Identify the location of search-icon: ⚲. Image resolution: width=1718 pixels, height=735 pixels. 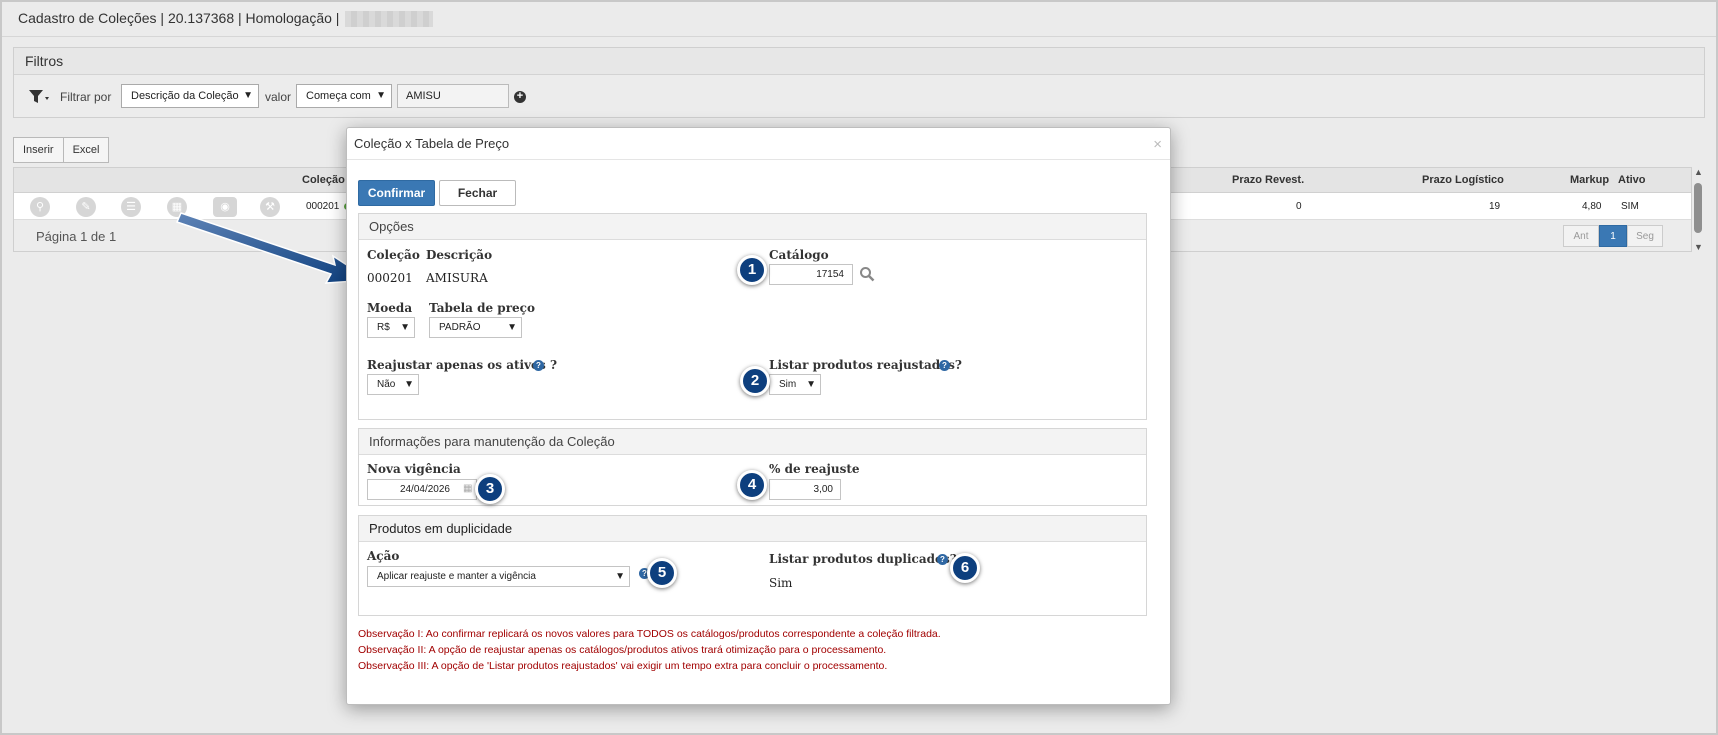
(40, 207).